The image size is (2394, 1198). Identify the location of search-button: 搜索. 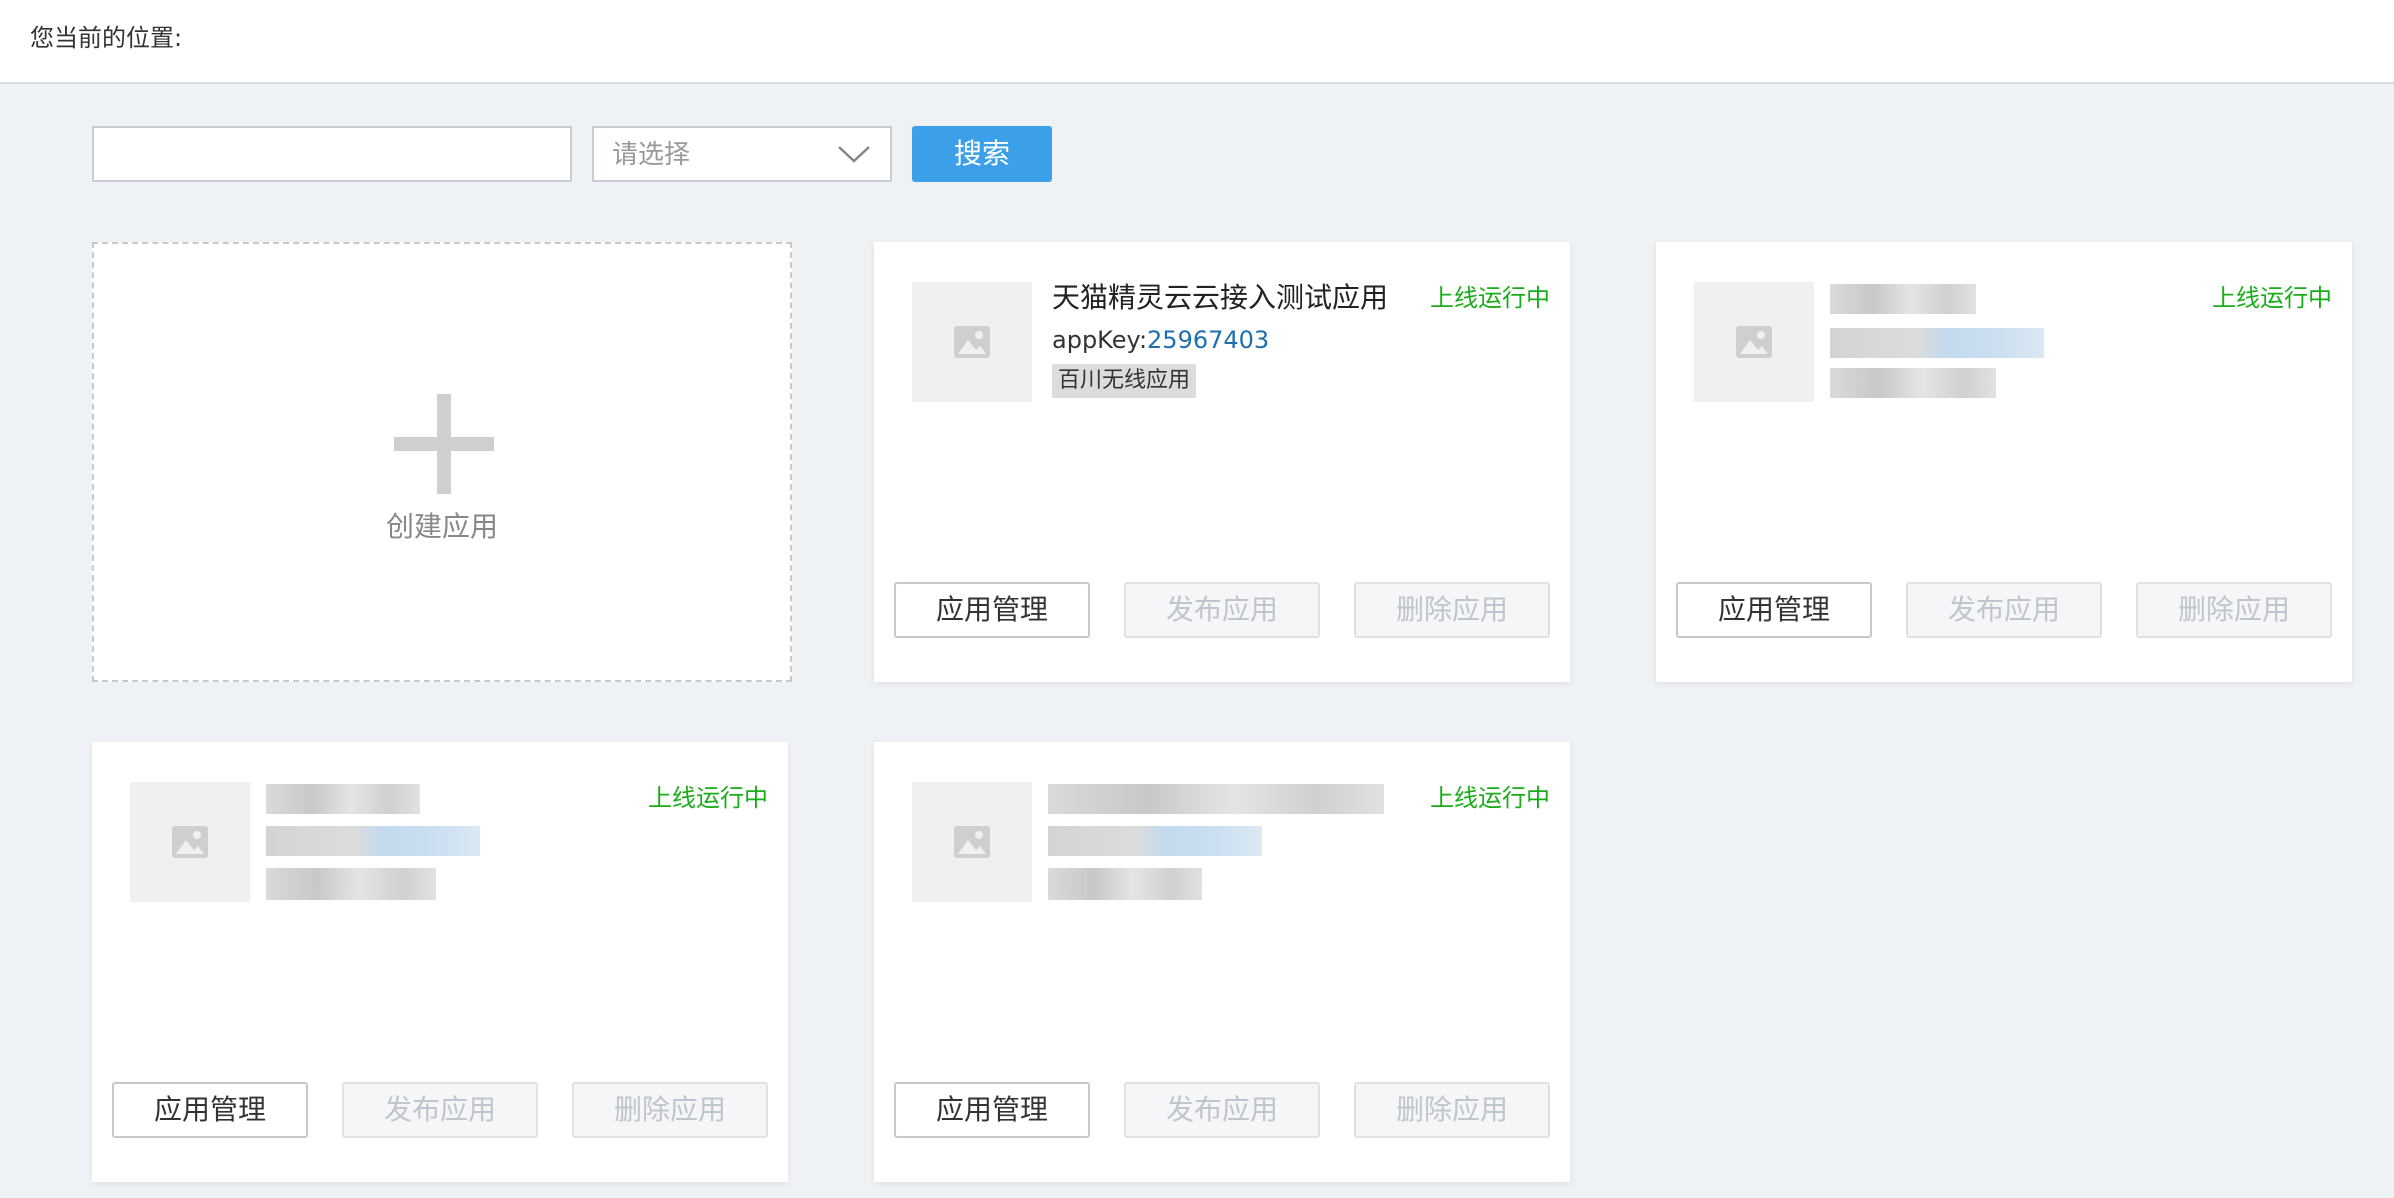
(982, 154).